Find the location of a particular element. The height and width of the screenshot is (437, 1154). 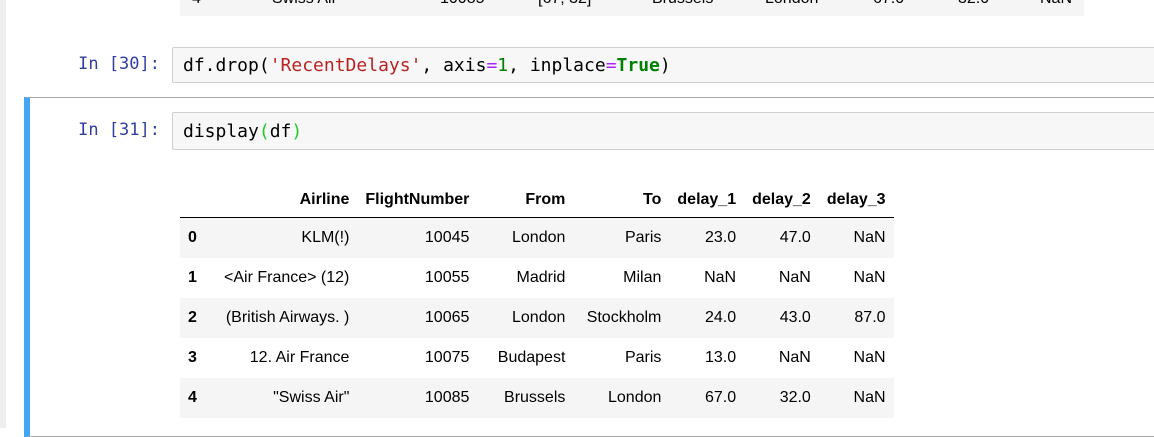

cell-delay-2: 47.0 is located at coordinates (795, 237).